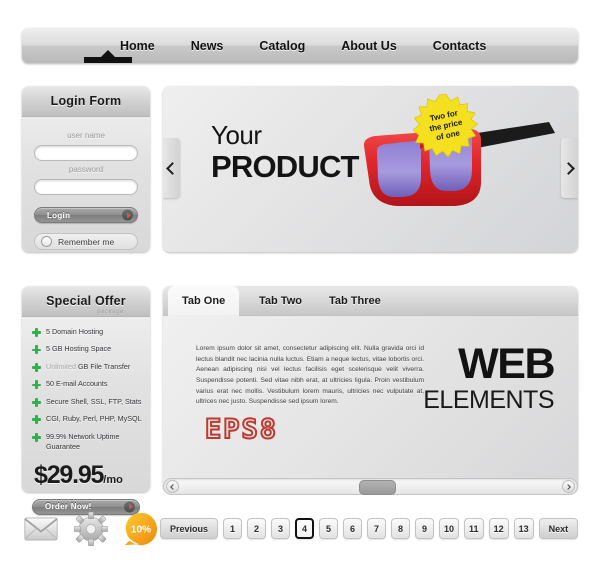 The height and width of the screenshot is (576, 600). I want to click on tab-bar: Tab One Tab Two Tab Three, so click(370, 301).